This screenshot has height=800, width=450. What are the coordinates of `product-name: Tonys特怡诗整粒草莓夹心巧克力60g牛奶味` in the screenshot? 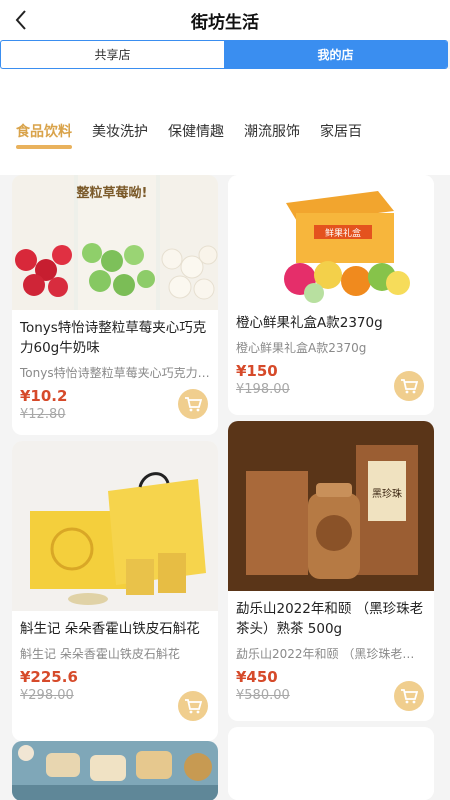 It's located at (113, 338).